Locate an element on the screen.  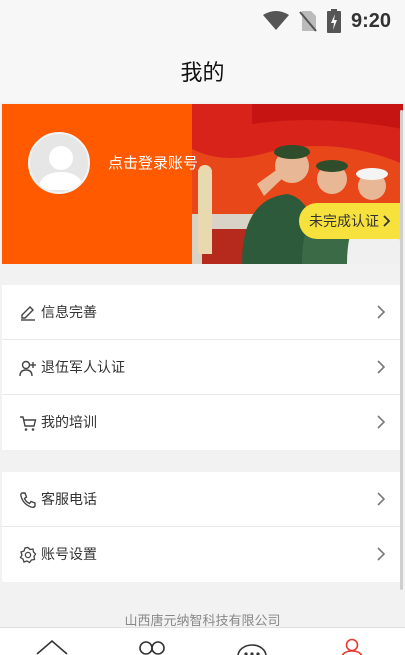
message-tab-icon is located at coordinates (252, 644).